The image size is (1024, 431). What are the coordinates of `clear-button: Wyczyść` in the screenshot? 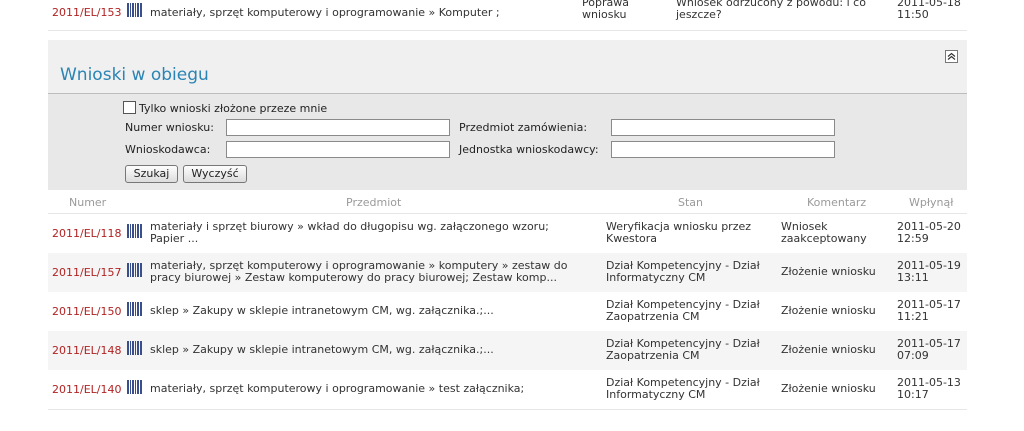 It's located at (215, 174).